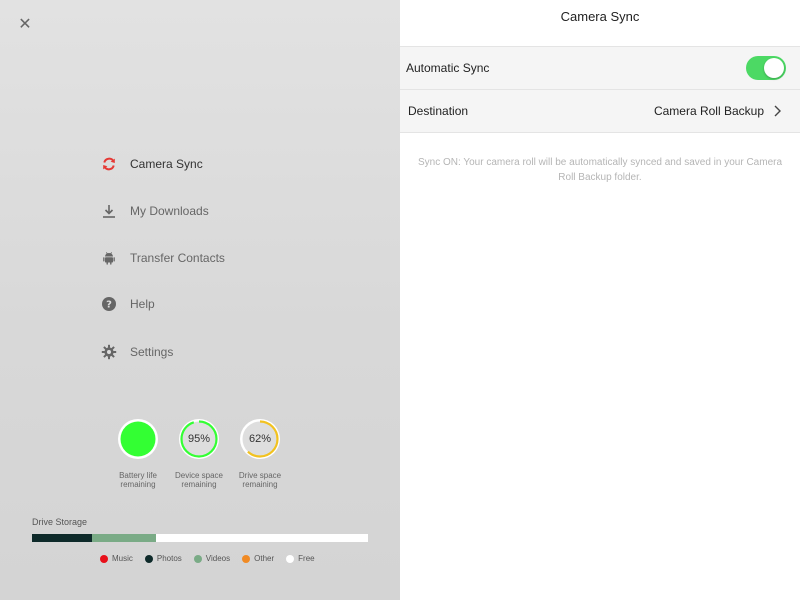 The image size is (800, 600). Describe the element at coordinates (152, 352) in the screenshot. I see `menu-item-label: Settings` at that location.